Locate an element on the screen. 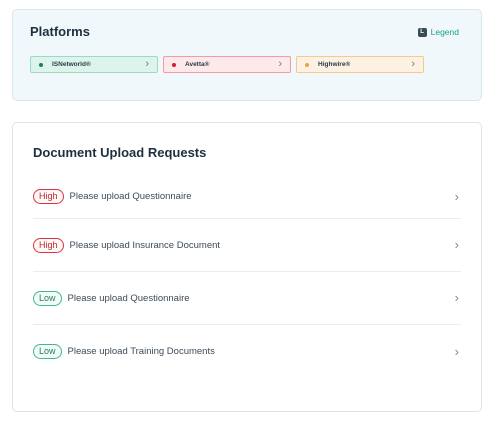 The width and height of the screenshot is (498, 424). request-text: Please upload Training Documents is located at coordinates (141, 351).